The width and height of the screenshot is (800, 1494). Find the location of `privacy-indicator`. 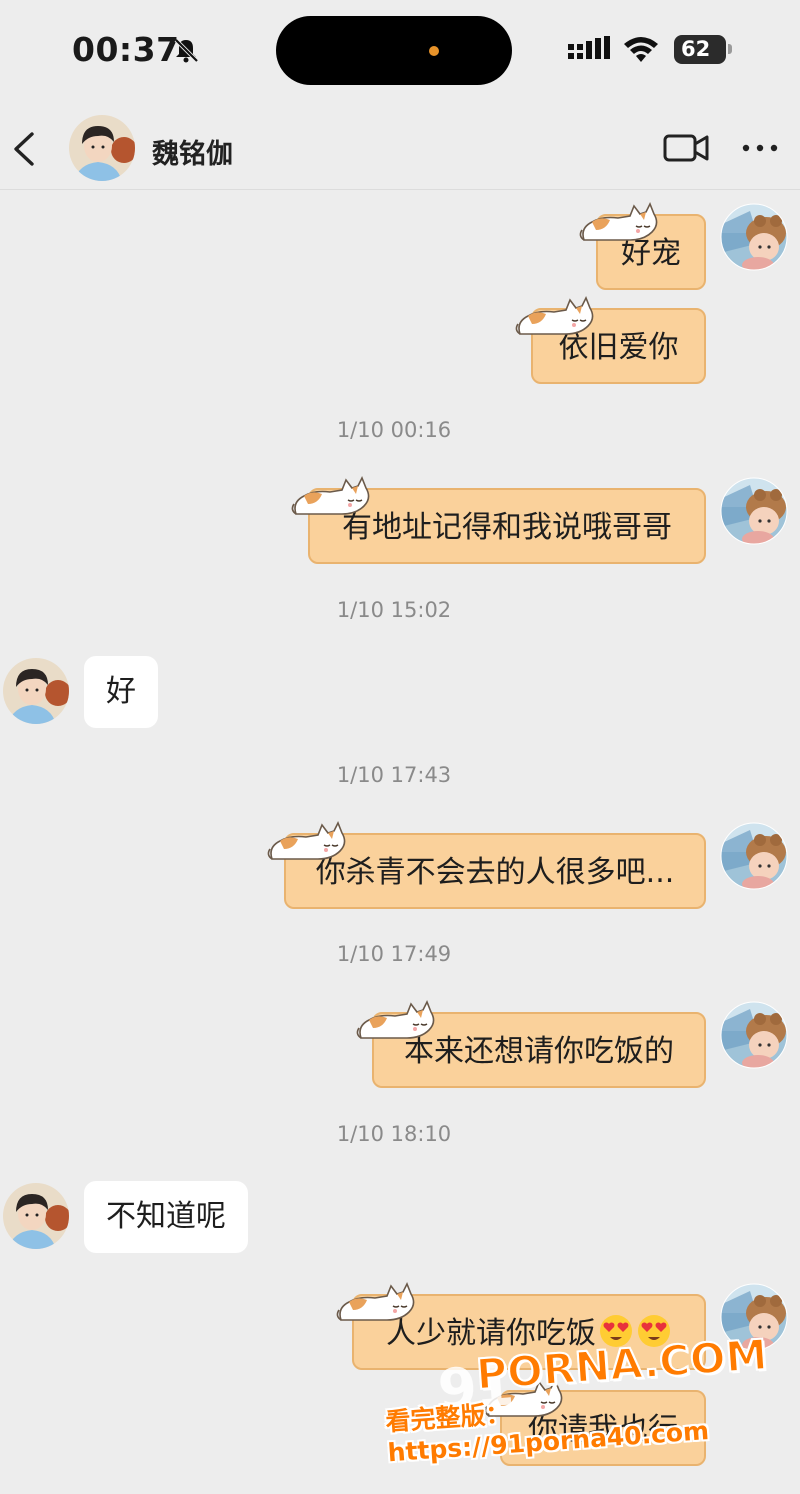

privacy-indicator is located at coordinates (434, 51).